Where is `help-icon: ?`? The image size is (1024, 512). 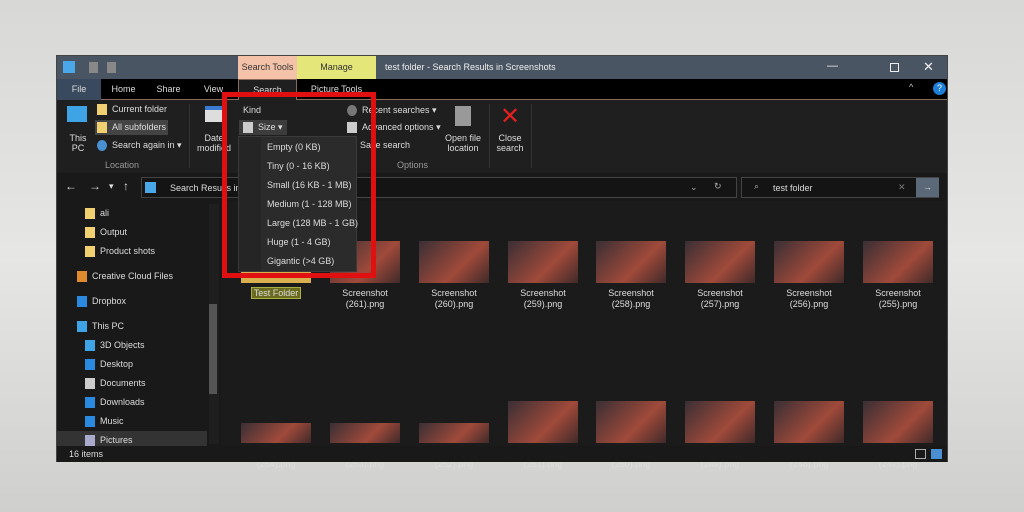
help-icon: ? is located at coordinates (939, 88).